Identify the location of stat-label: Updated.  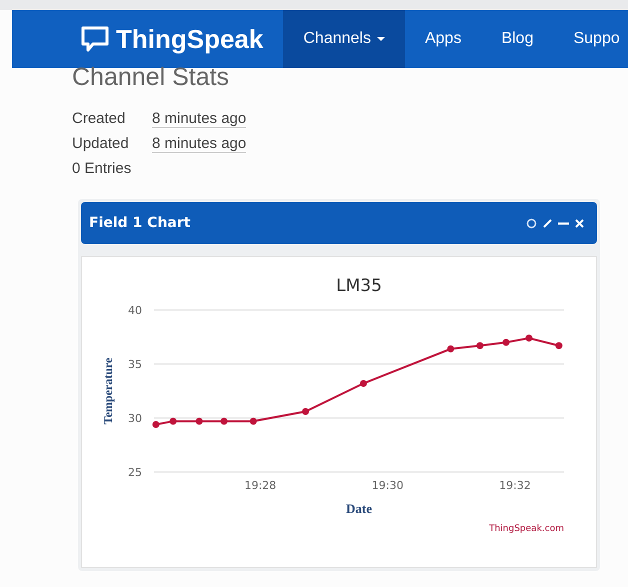
(101, 143).